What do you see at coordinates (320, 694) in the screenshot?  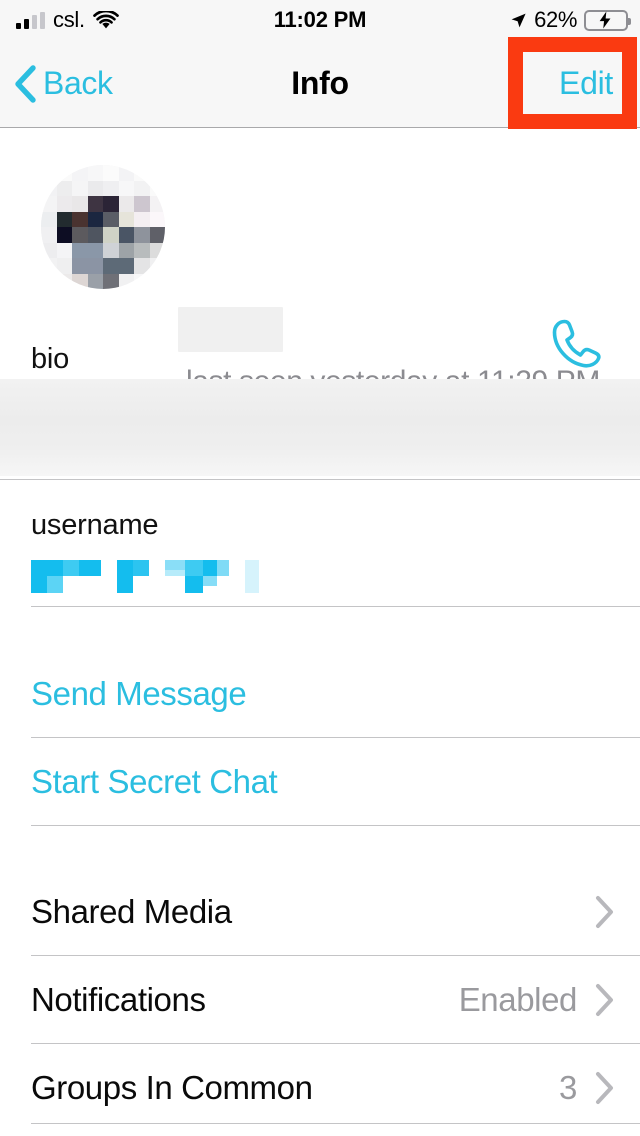 I see `send-message-row: Send Message` at bounding box center [320, 694].